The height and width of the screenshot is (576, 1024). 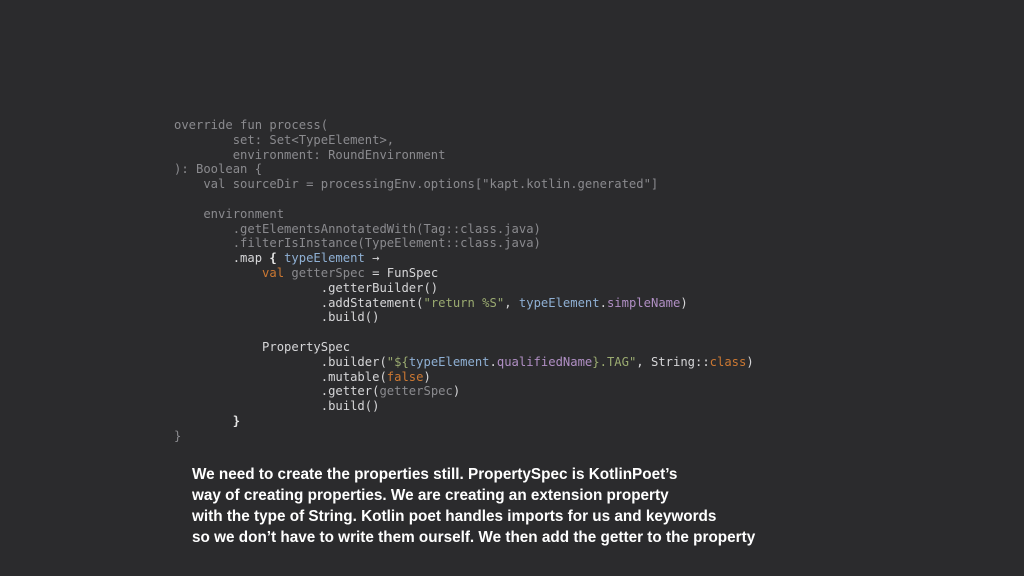 What do you see at coordinates (464, 169) in the screenshot?
I see `code-line: ): Boolean {` at bounding box center [464, 169].